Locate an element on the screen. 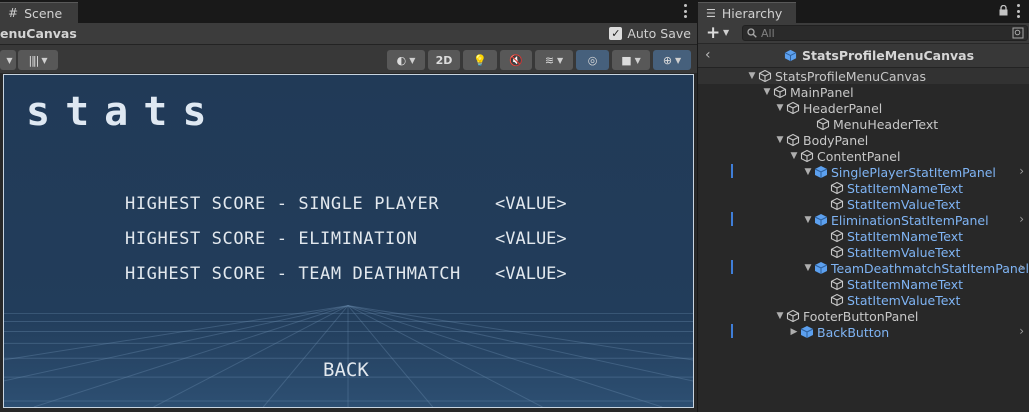 The height and width of the screenshot is (412, 1029). hierarchy-search-input: All is located at coordinates (885, 33).